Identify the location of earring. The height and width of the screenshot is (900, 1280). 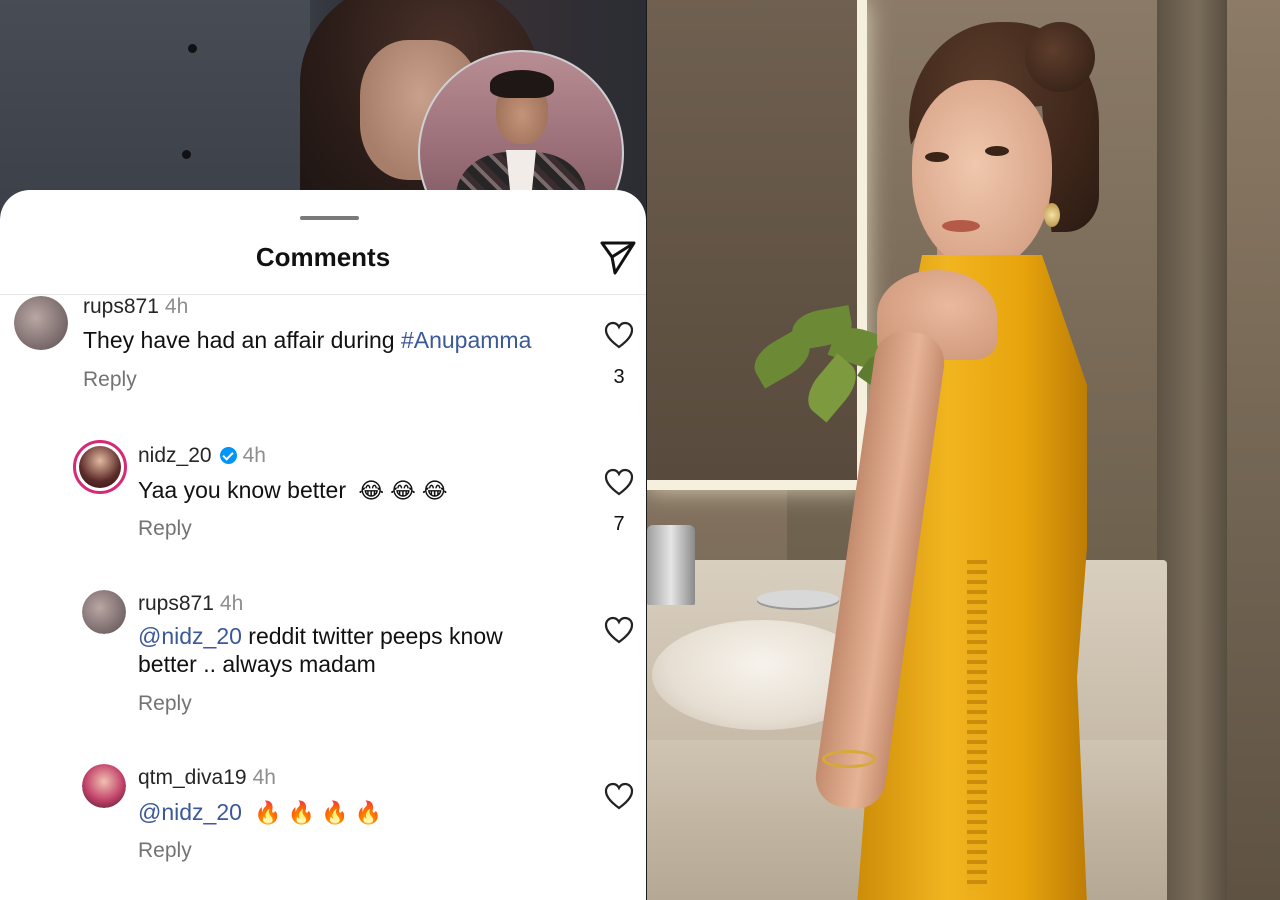
(1052, 215).